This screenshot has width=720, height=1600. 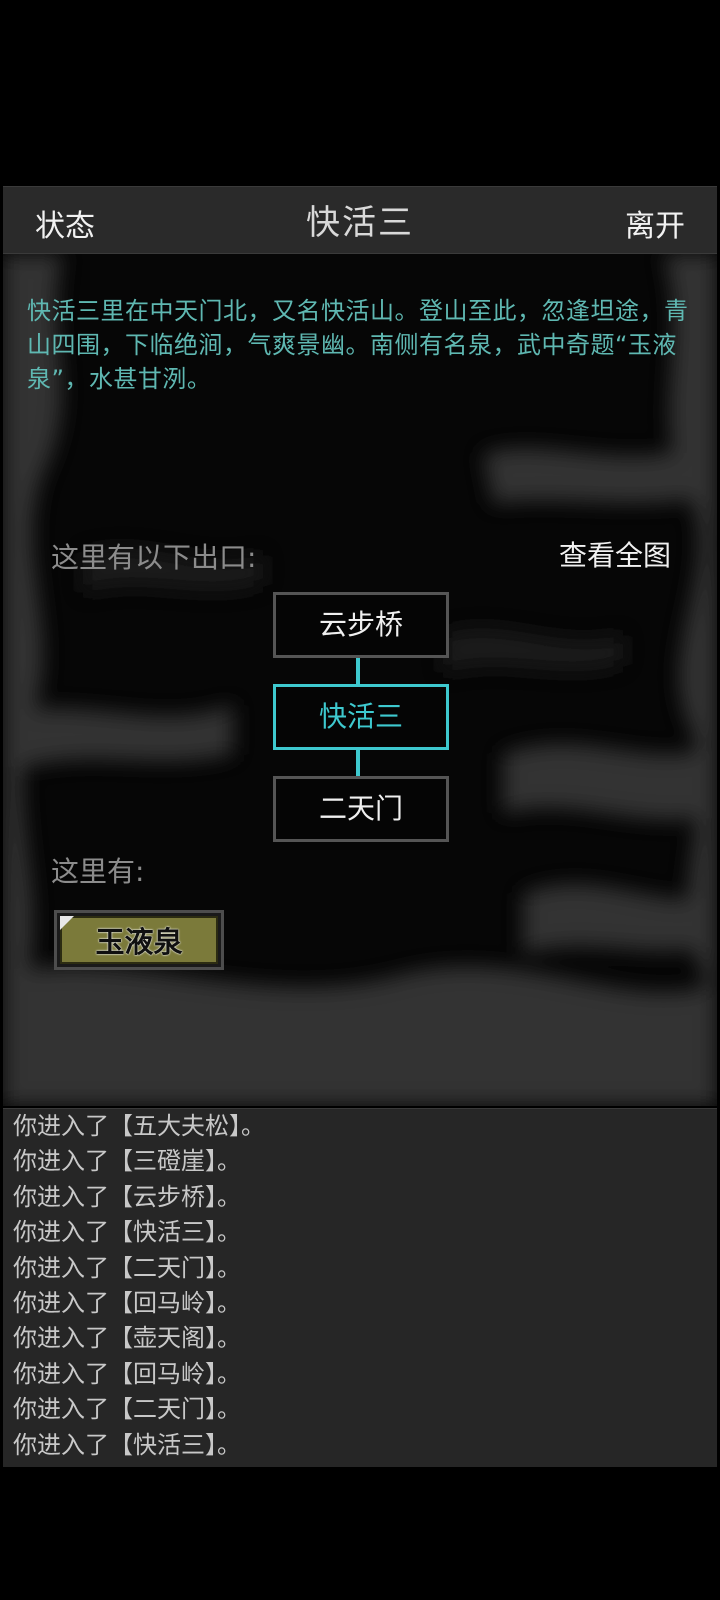 What do you see at coordinates (358, 763) in the screenshot?
I see `exit-connector-south` at bounding box center [358, 763].